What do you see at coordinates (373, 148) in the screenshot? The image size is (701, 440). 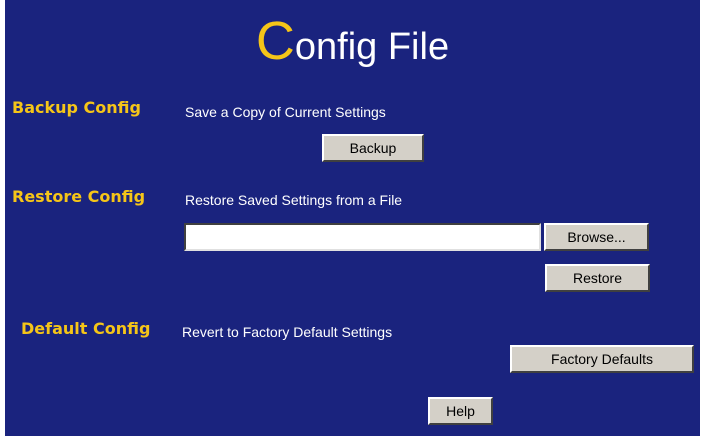 I see `backup-button: Backup` at bounding box center [373, 148].